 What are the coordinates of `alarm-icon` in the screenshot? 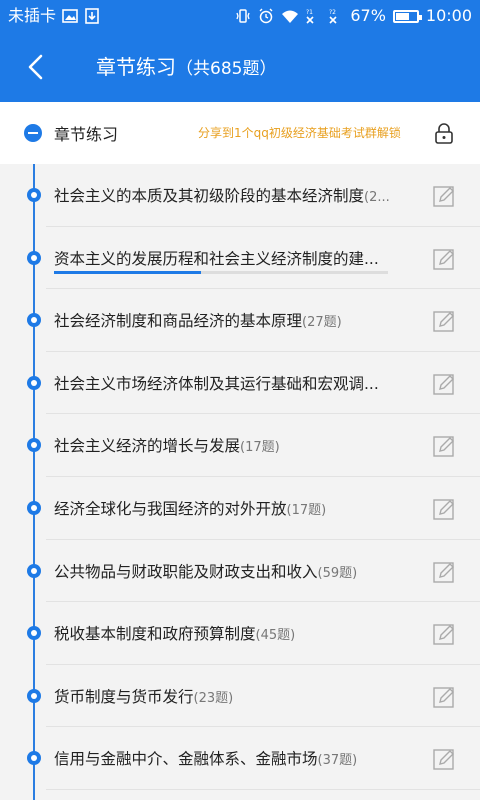 It's located at (266, 16).